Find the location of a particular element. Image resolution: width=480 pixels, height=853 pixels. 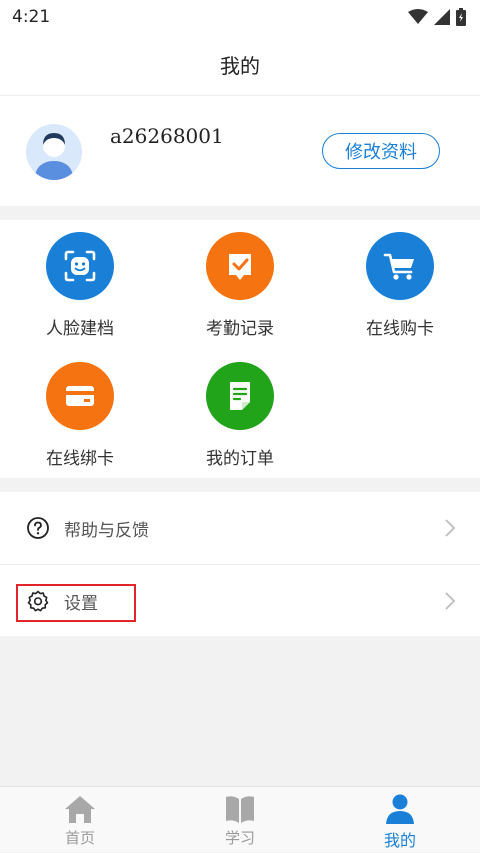

wifi-icon is located at coordinates (418, 16).